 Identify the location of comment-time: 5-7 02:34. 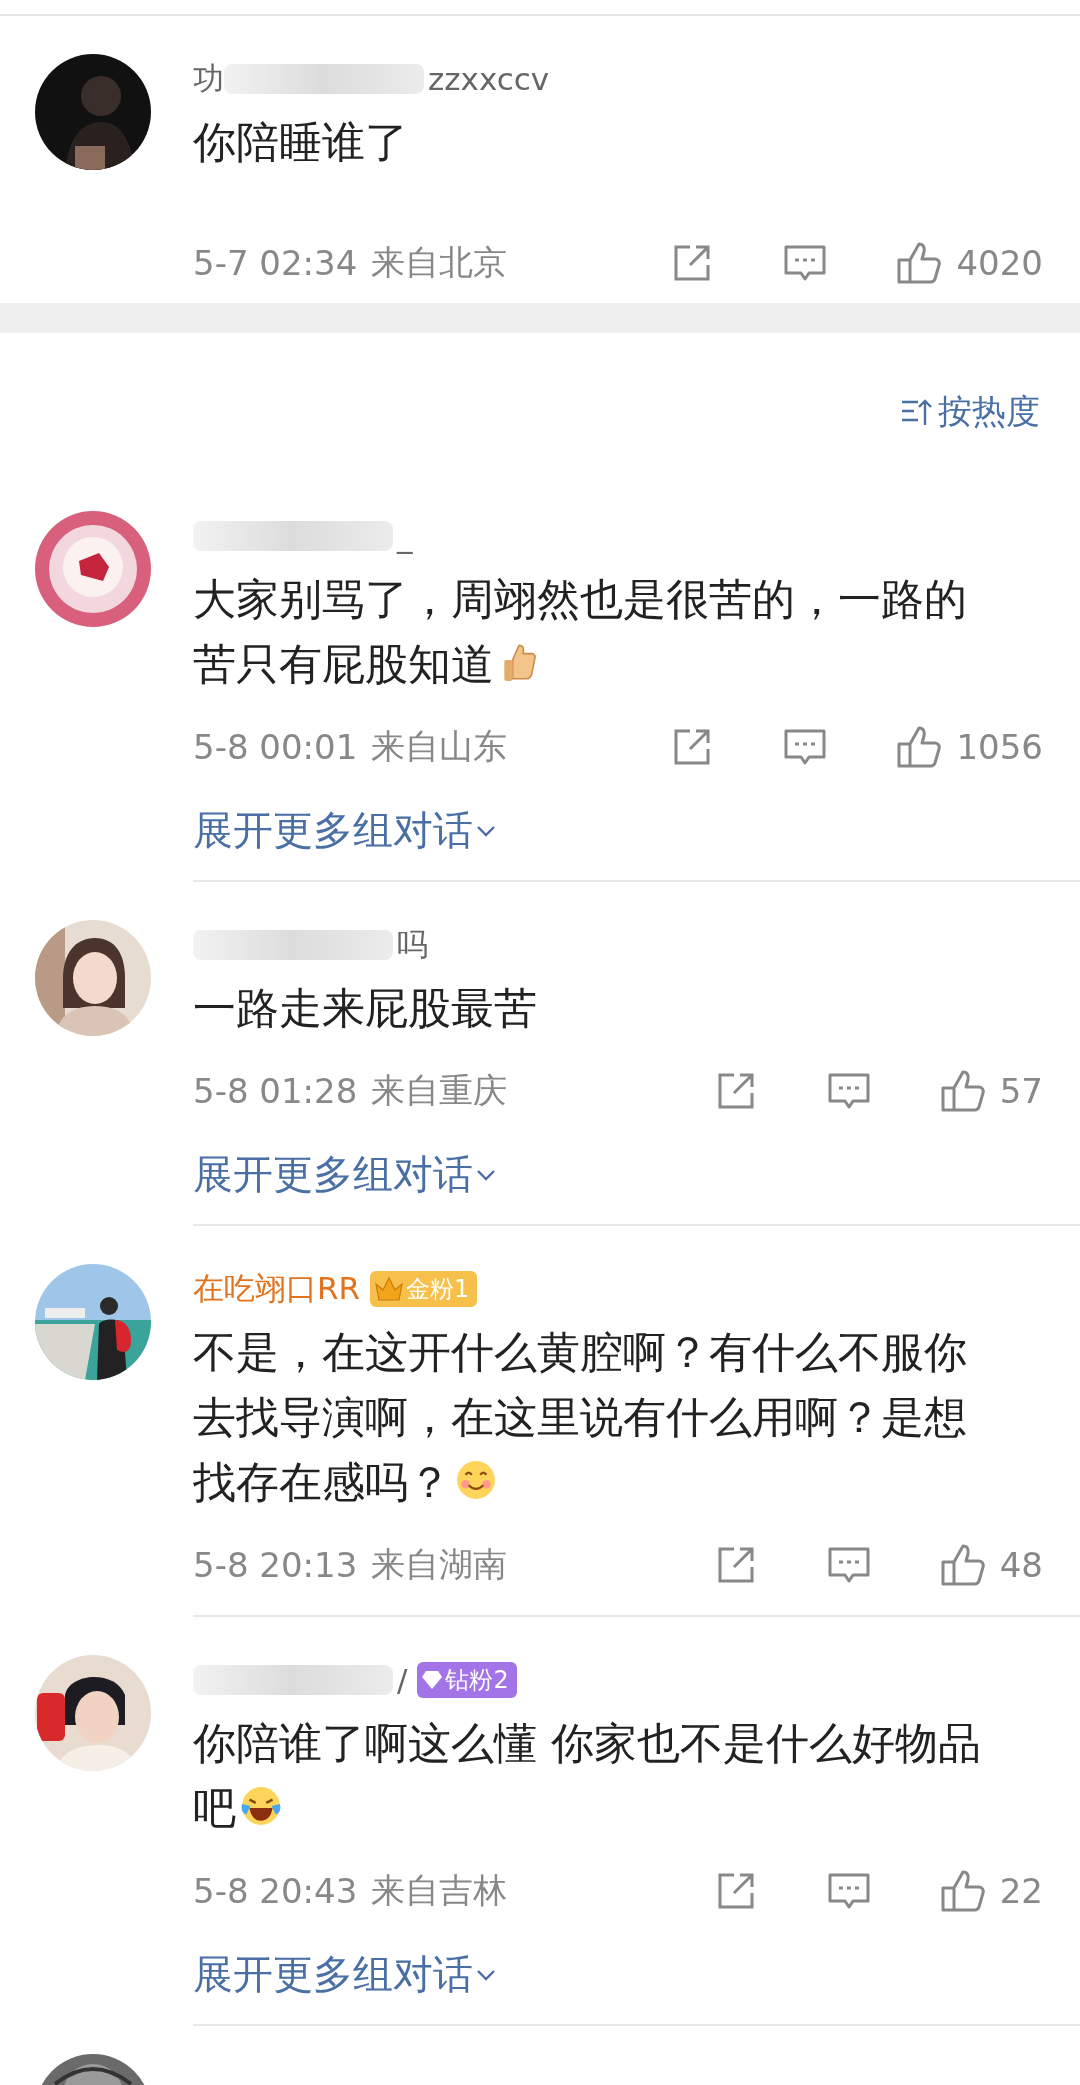
(275, 263).